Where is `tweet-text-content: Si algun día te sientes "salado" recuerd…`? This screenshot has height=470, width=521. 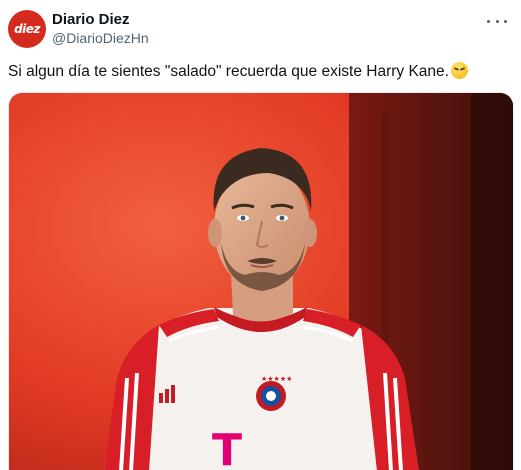
tweet-text-content: Si algun día te sientes "salado" recuerd… is located at coordinates (228, 71).